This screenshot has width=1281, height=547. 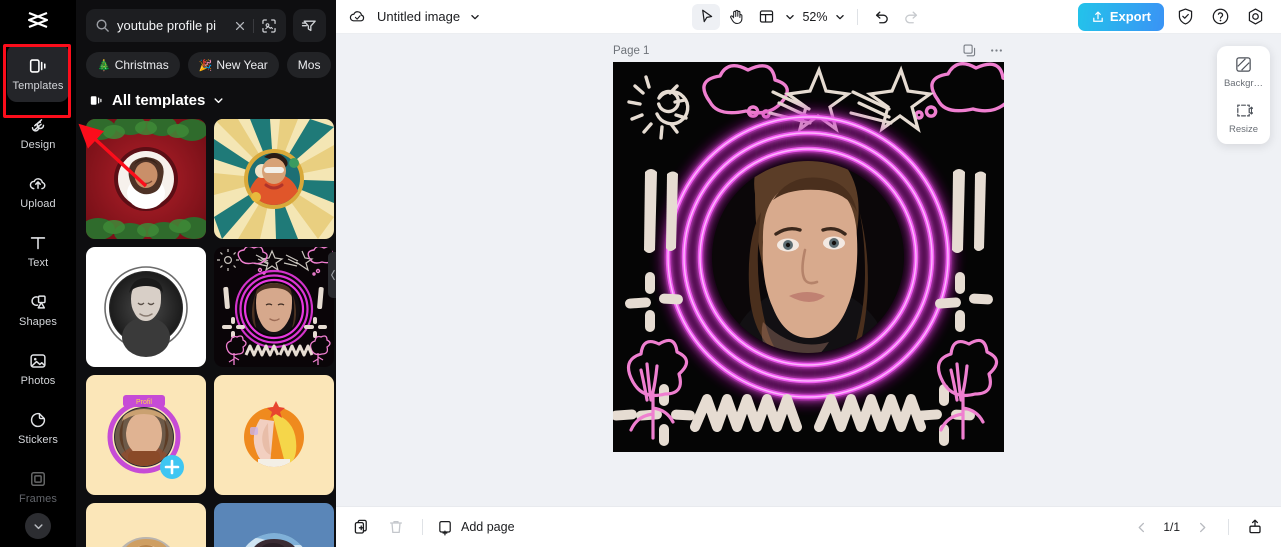 I want to click on category-label: All templates, so click(x=159, y=100).